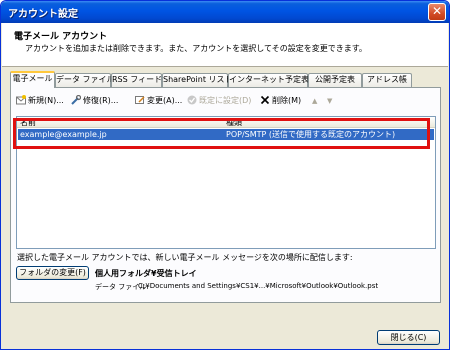  What do you see at coordinates (52, 273) in the screenshot?
I see `change-folder-button: フォルダの変更(F)` at bounding box center [52, 273].